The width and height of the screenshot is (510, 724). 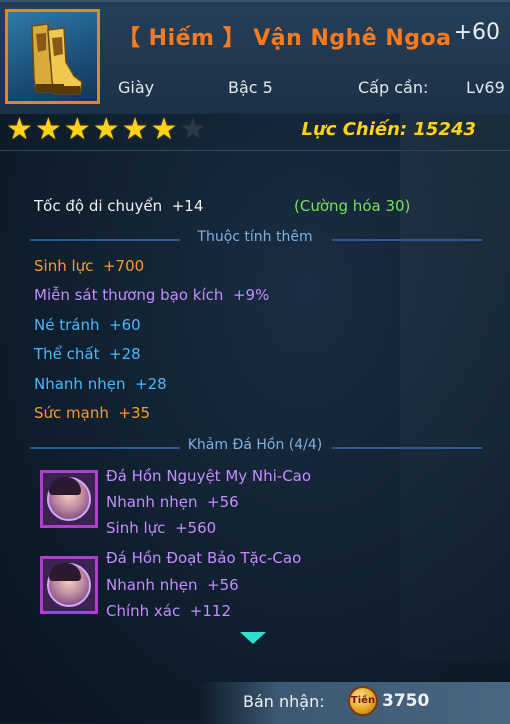 I want to click on gem-stat-value: +560, so click(x=195, y=528).